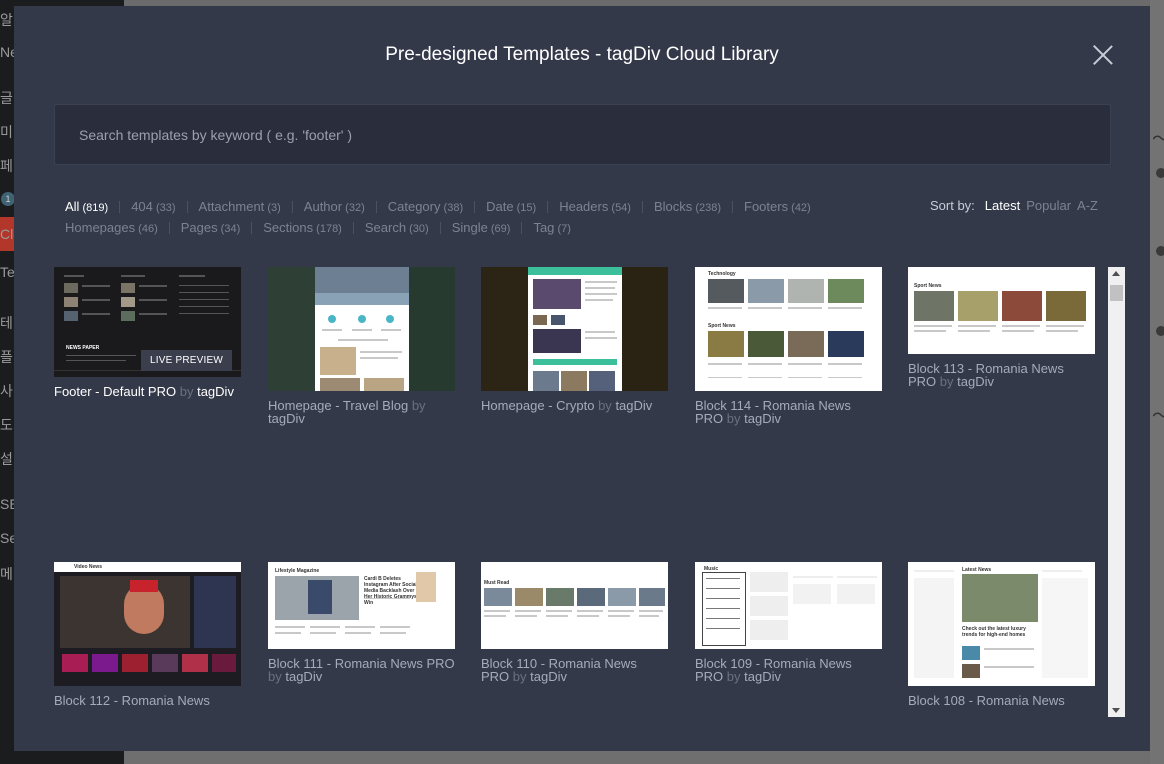  I want to click on background-sidebar-item: Cl, so click(7, 234).